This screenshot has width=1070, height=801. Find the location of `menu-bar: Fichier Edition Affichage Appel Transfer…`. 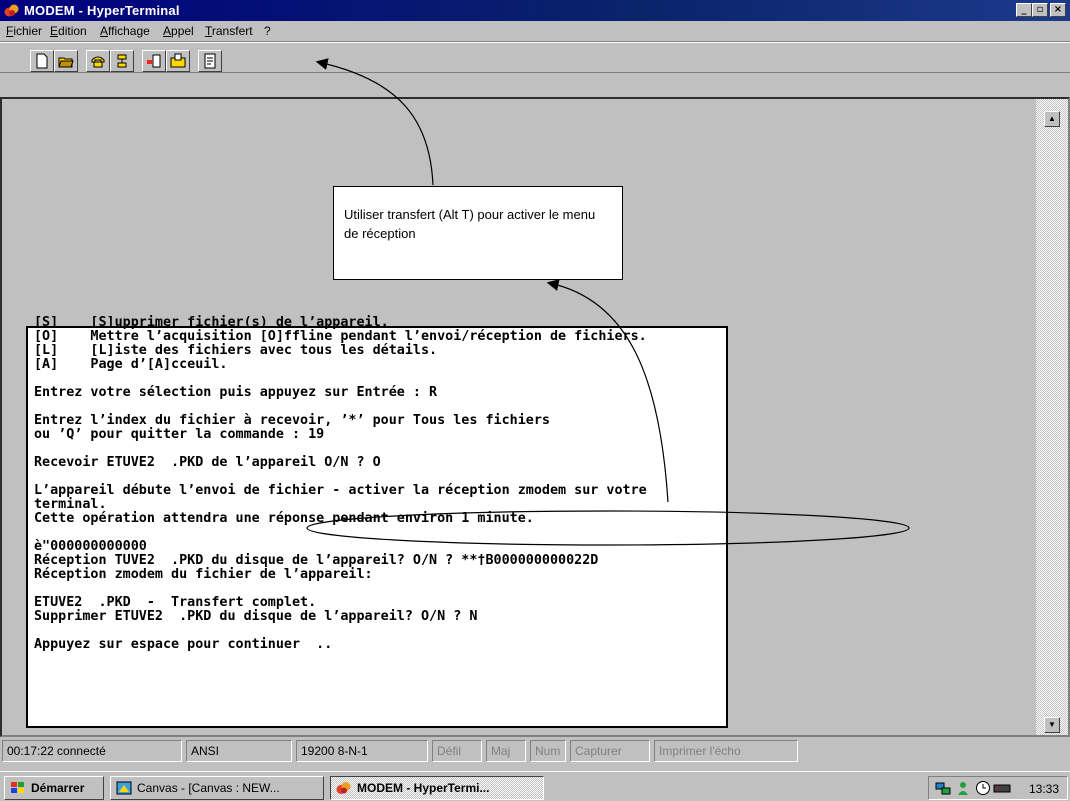

menu-bar: Fichier Edition Affichage Appel Transfer… is located at coordinates (535, 31).